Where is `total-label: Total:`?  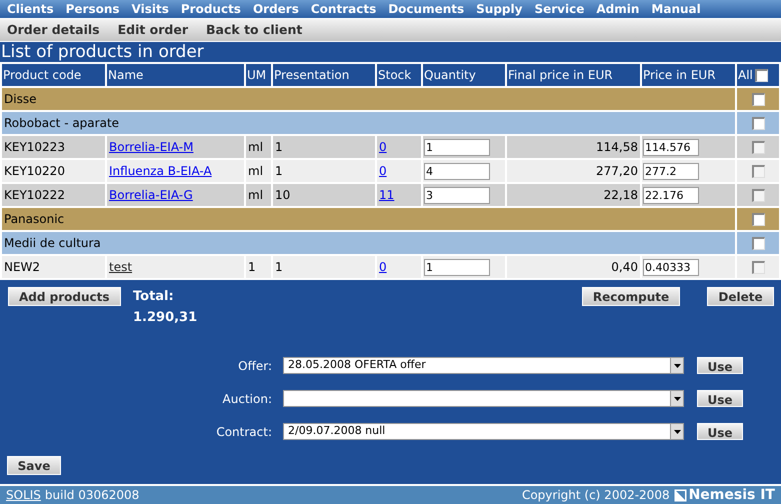
total-label: Total: is located at coordinates (153, 297).